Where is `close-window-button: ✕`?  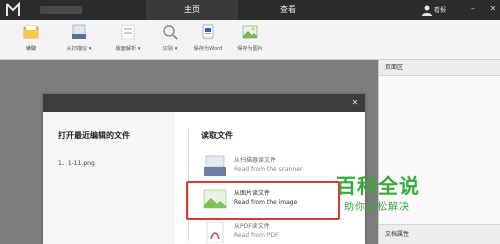 close-window-button: ✕ is located at coordinates (493, 9).